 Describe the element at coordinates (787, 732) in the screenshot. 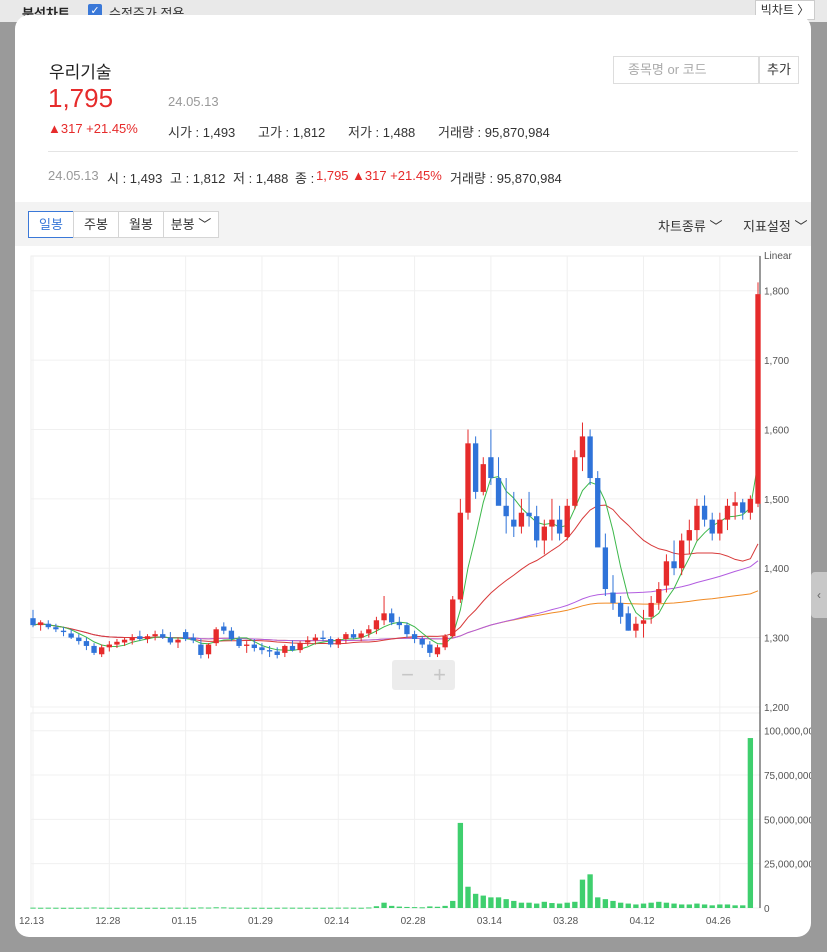

I see `volume-tick-label: 100,000,000` at that location.